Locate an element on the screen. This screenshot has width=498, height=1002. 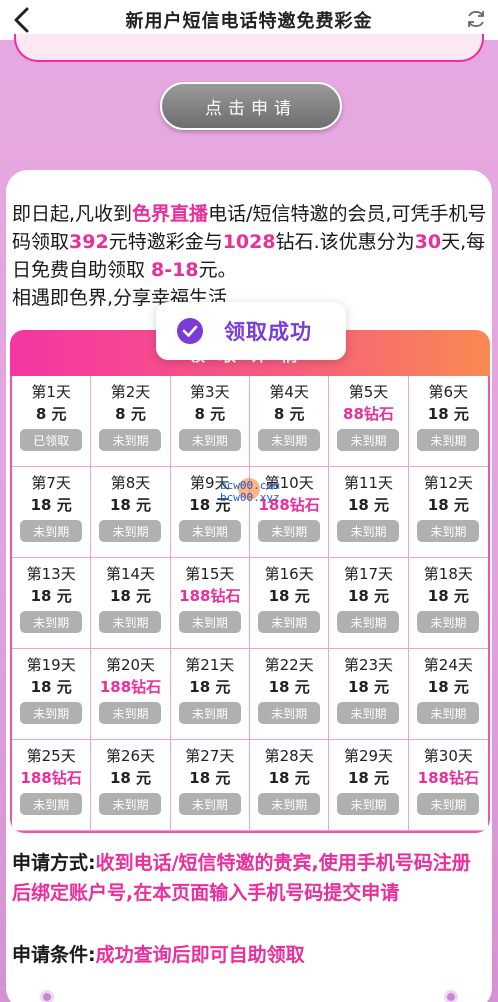
day-cell: 第4天 8 元未到期 is located at coordinates (290, 421).